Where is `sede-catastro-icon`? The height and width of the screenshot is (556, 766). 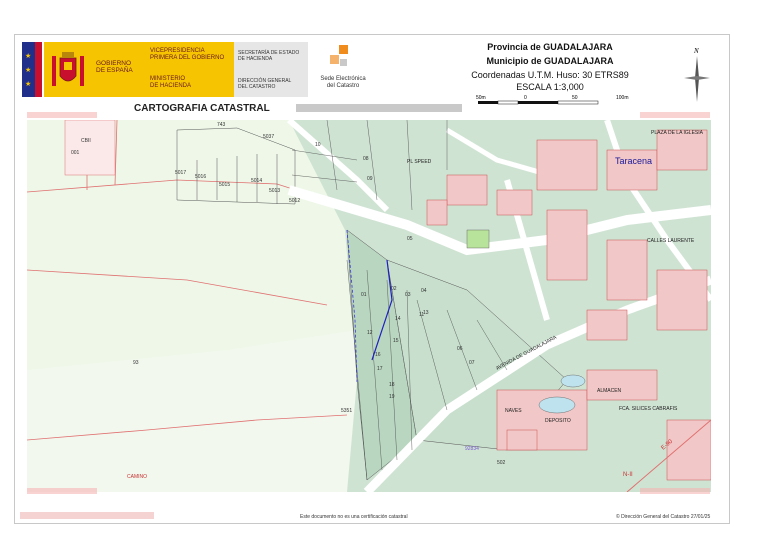 sede-catastro-icon is located at coordinates (339, 55).